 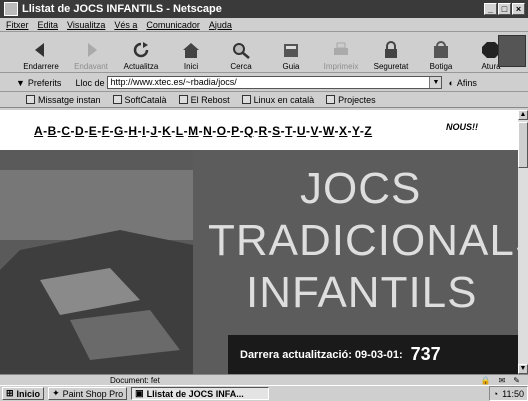 I want to click on alphabet-link: J, so click(x=153, y=131).